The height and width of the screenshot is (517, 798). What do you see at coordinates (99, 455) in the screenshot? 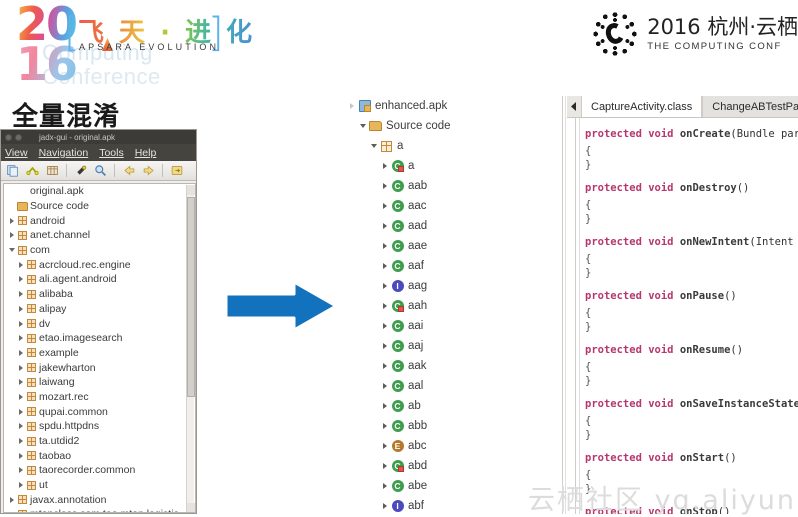
I see `tree-item: taobao` at bounding box center [99, 455].